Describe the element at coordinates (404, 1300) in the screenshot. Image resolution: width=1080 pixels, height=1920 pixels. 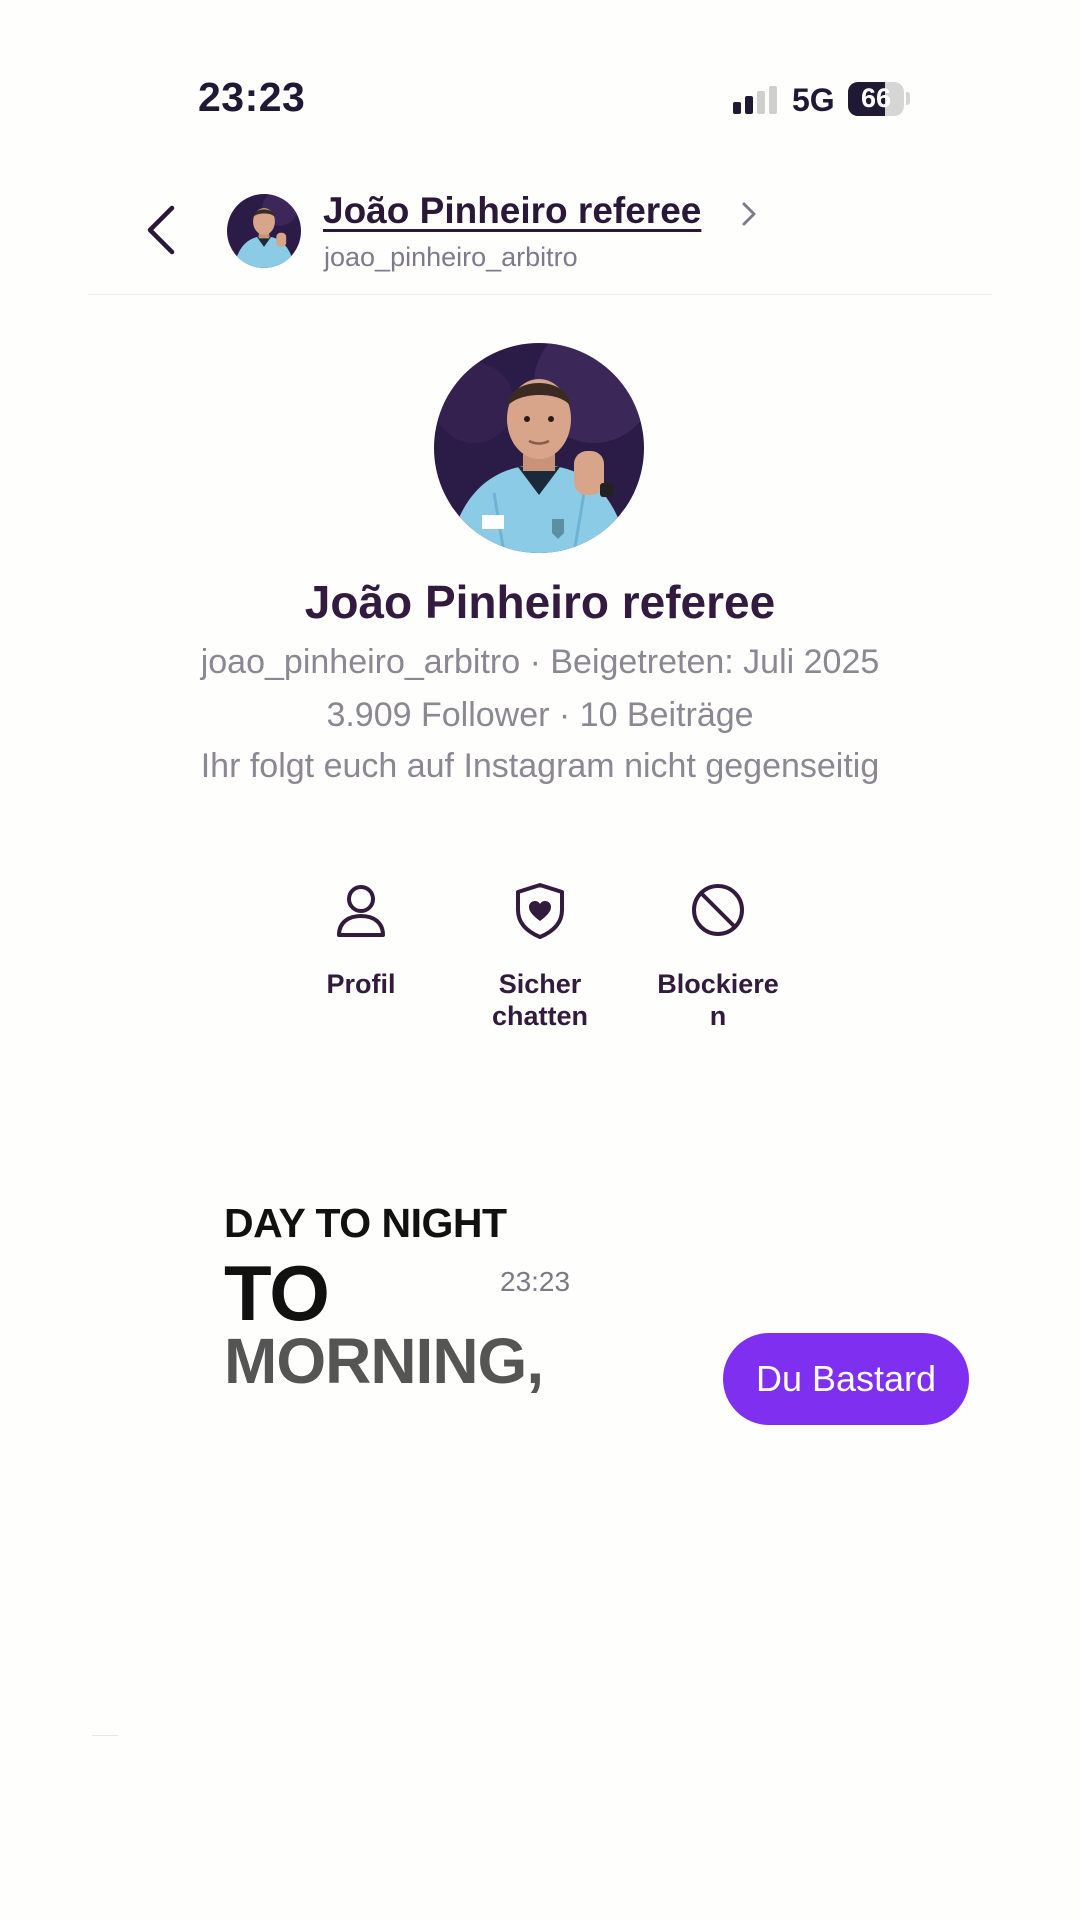
I see `received-sticker: DAY TO NIGHT TO MORNING,` at that location.